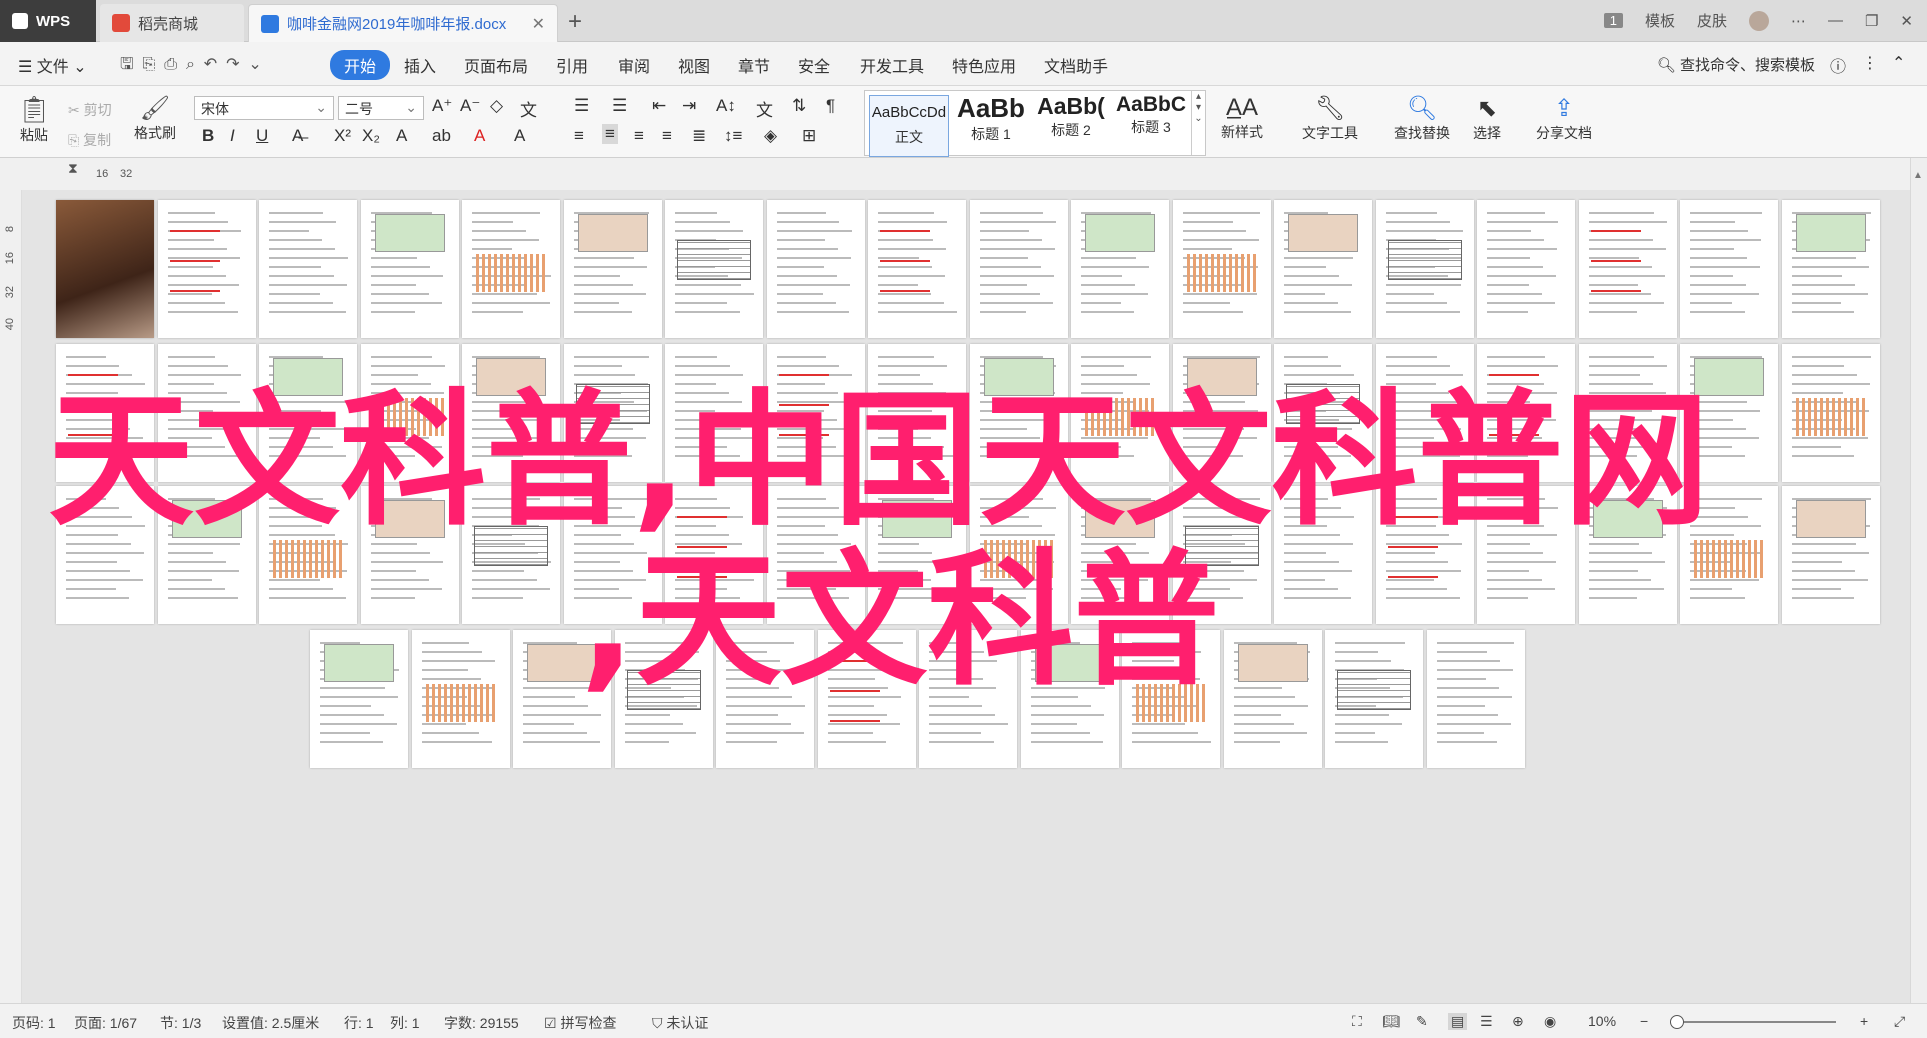 The width and height of the screenshot is (1927, 1038). What do you see at coordinates (1835, 20) in the screenshot?
I see `minimize-icon: —` at bounding box center [1835, 20].